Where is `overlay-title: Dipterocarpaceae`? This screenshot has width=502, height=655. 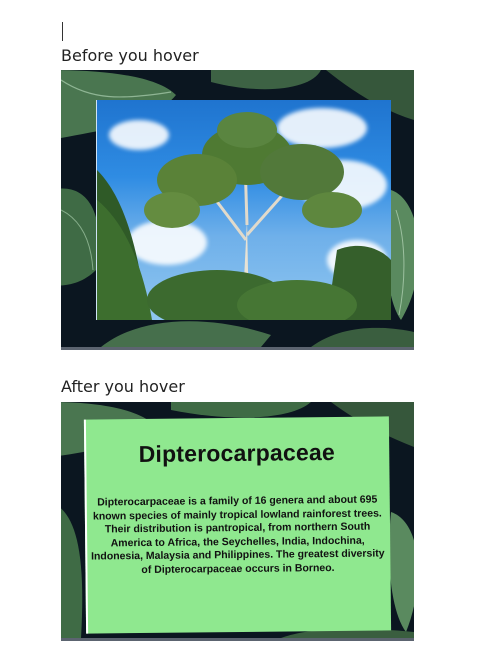
overlay-title: Dipterocarpaceae is located at coordinates (237, 453).